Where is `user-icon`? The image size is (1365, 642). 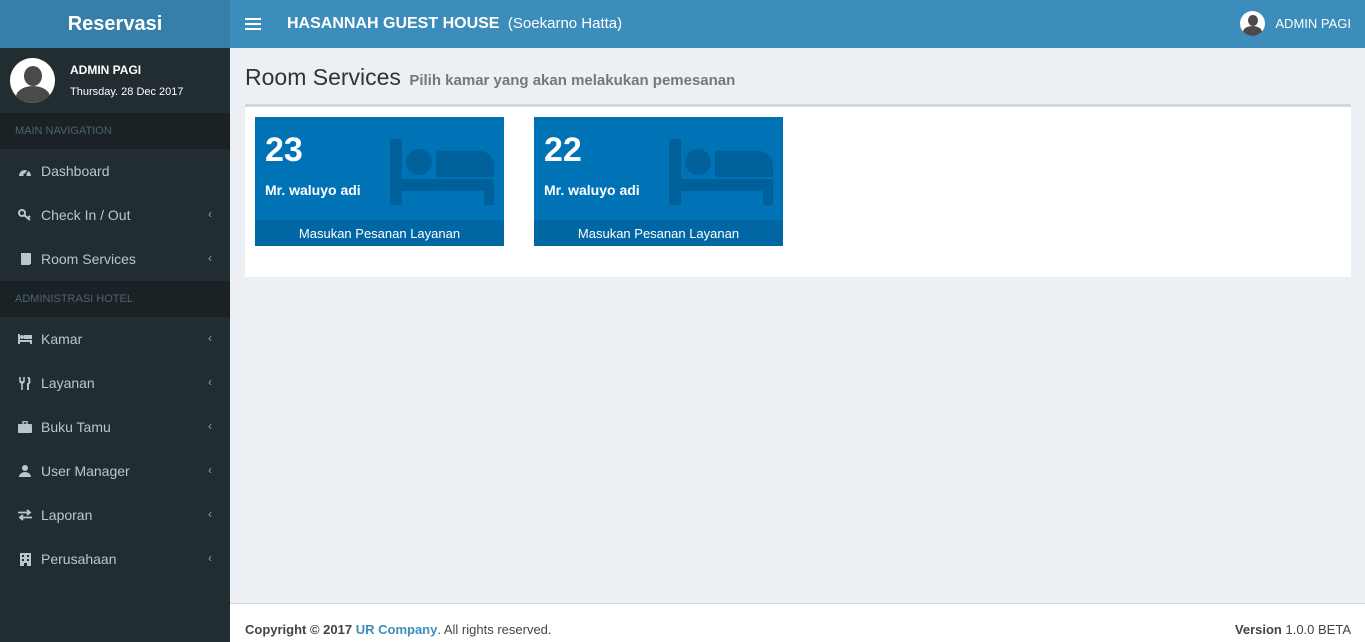 user-icon is located at coordinates (25, 471).